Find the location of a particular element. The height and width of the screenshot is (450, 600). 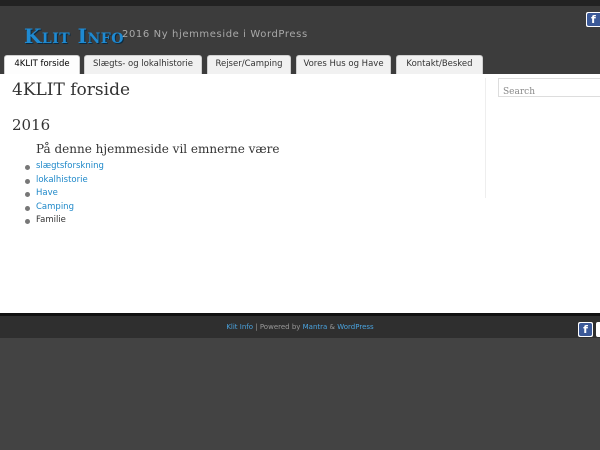

topic-link: lokalhistorie is located at coordinates (62, 180).